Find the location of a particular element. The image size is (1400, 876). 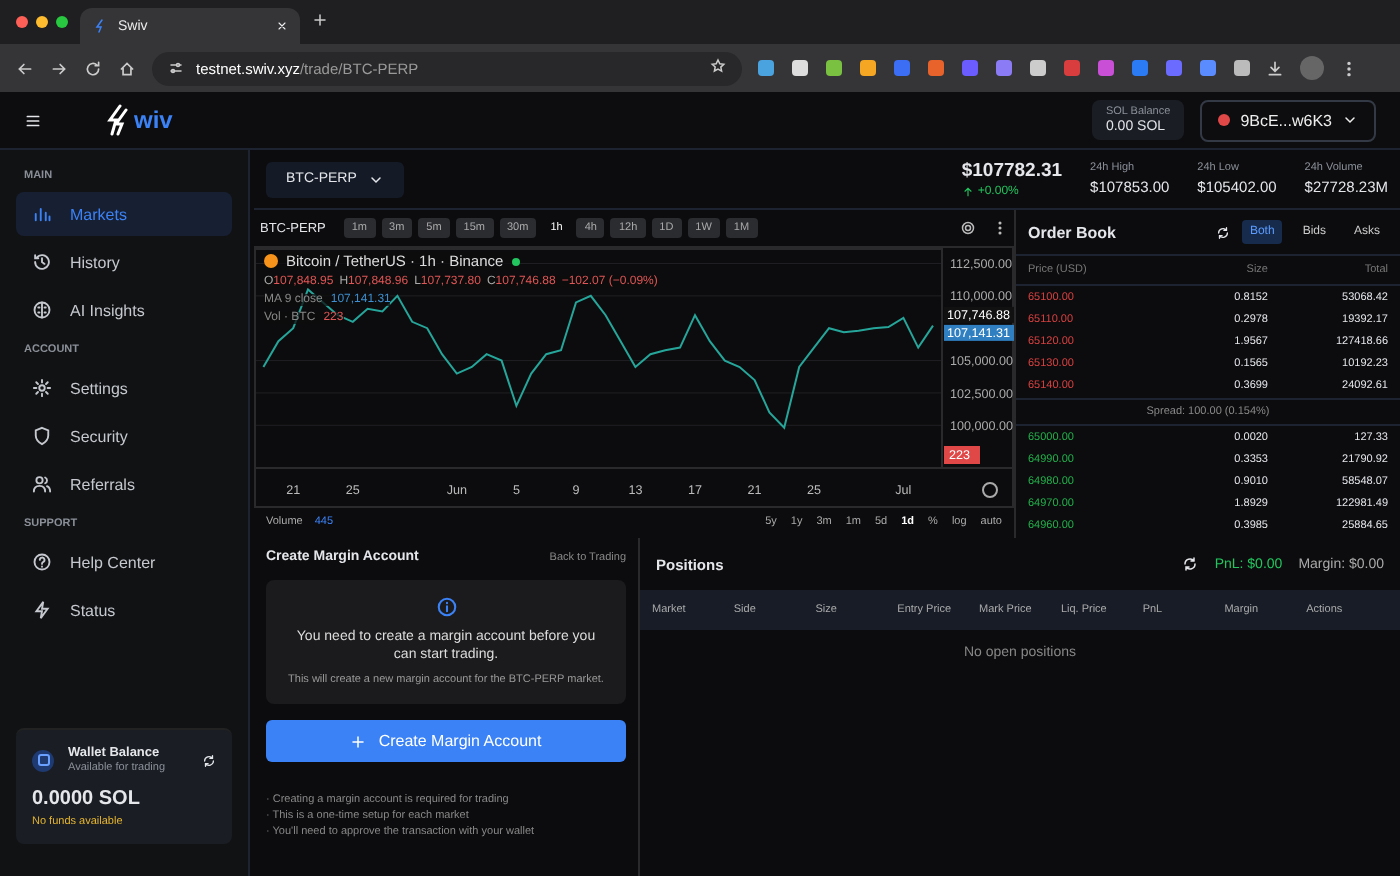

back-icon is located at coordinates (25, 68).